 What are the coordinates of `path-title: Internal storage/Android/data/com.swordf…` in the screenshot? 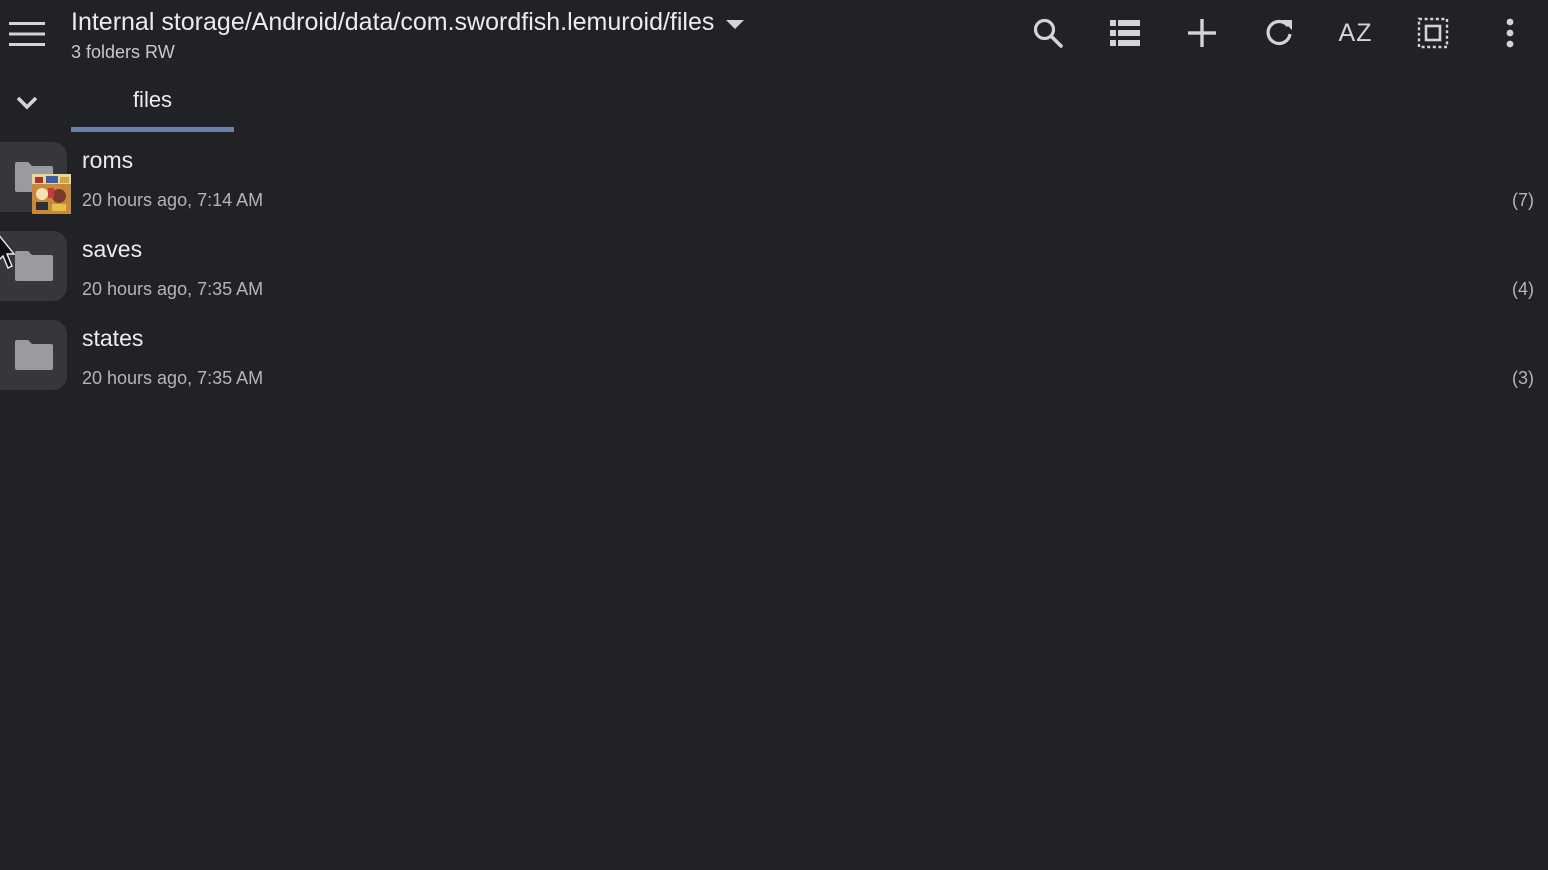 It's located at (393, 22).